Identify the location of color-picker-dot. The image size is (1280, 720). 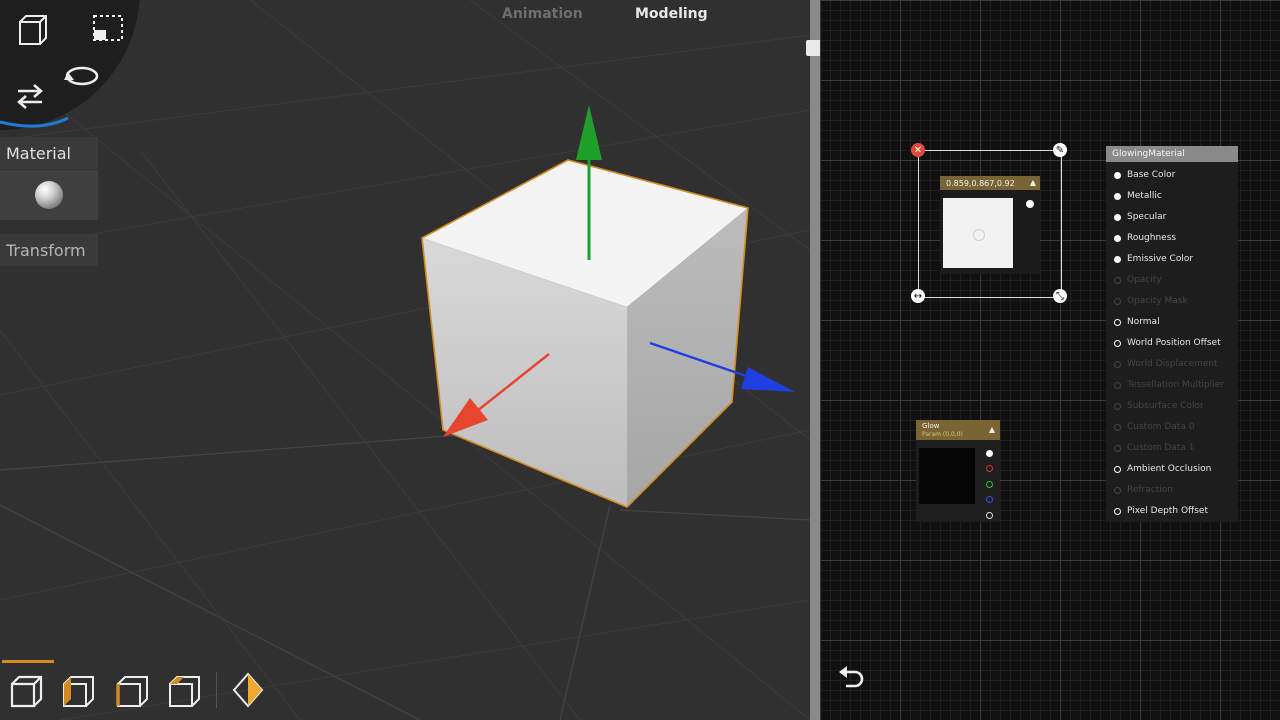
(979, 235).